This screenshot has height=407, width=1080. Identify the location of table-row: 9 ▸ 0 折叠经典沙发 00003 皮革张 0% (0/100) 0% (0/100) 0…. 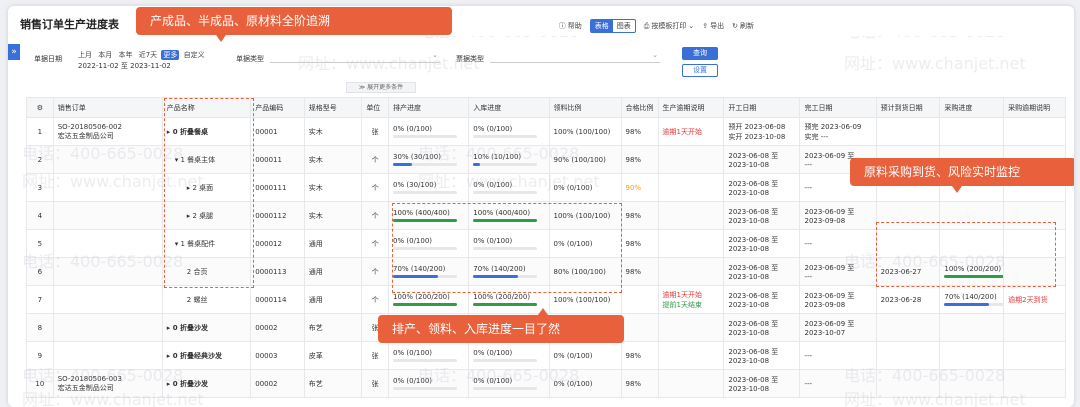
(546, 355).